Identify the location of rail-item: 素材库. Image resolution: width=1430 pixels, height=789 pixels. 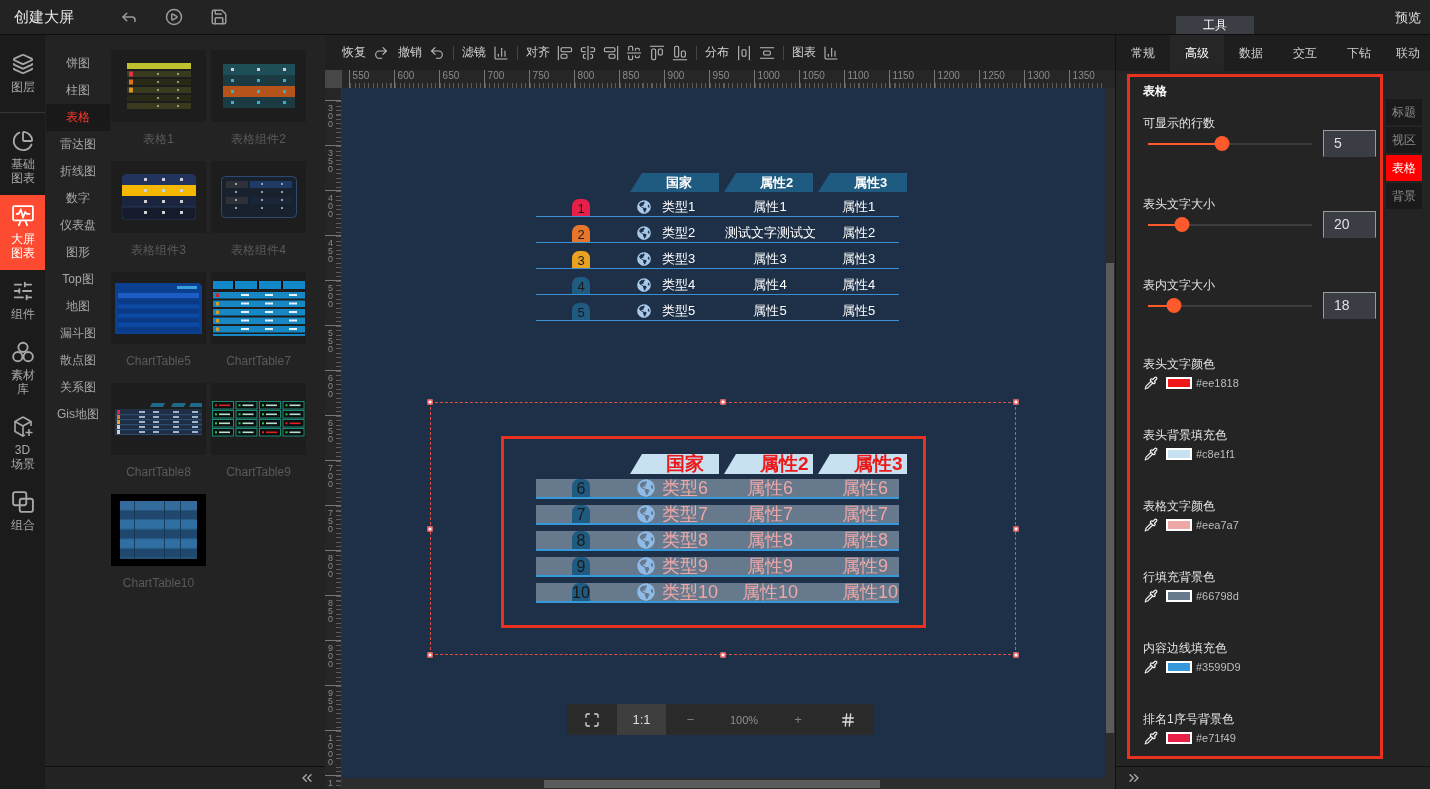
(22, 368).